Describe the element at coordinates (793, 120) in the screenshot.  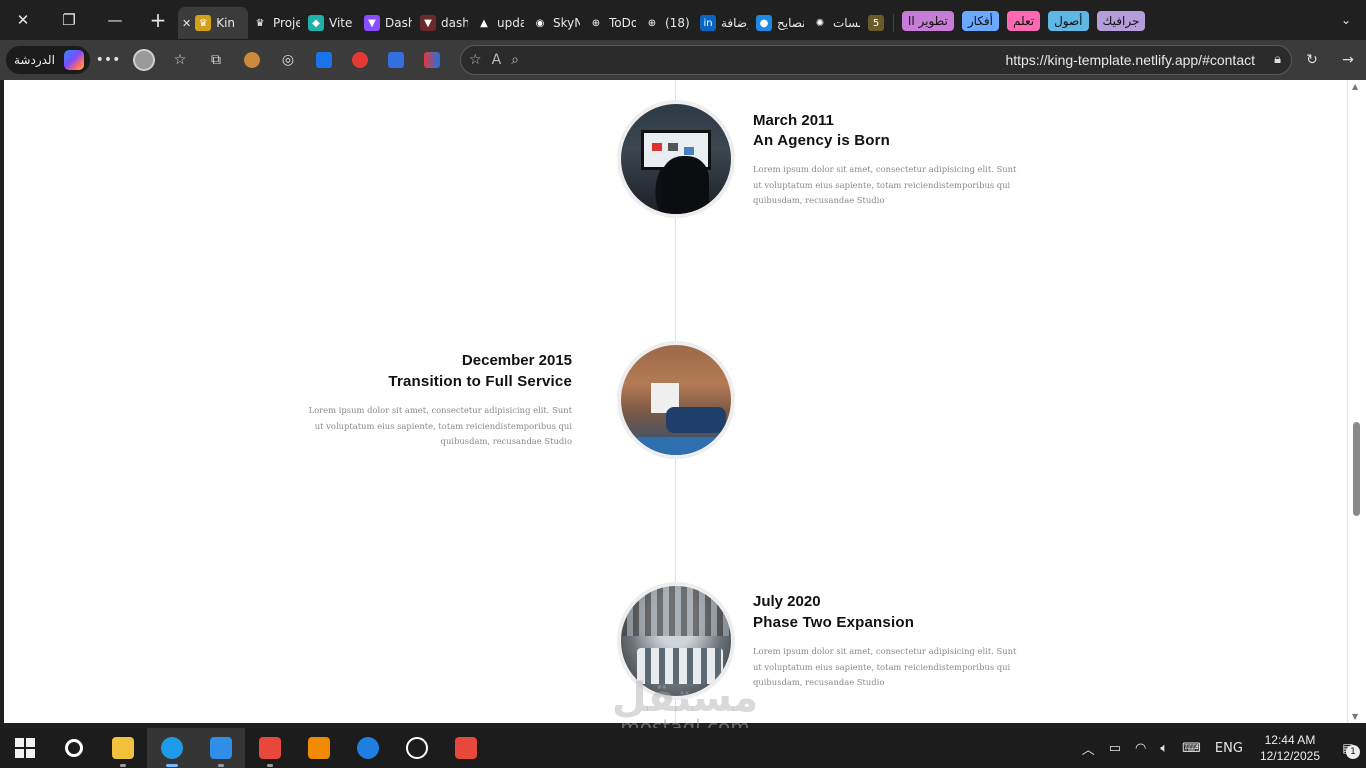
I see `timeline-date-1: March 2011` at that location.